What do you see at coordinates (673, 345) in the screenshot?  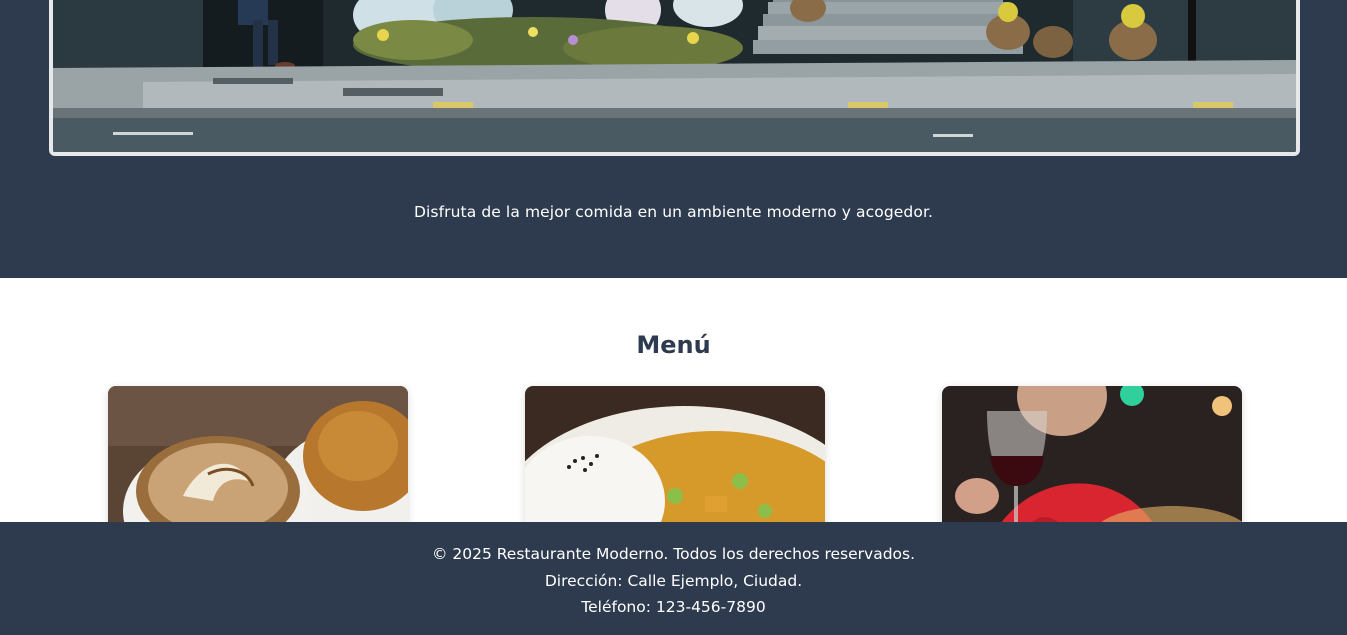 I see `menu-title: Menú` at bounding box center [673, 345].